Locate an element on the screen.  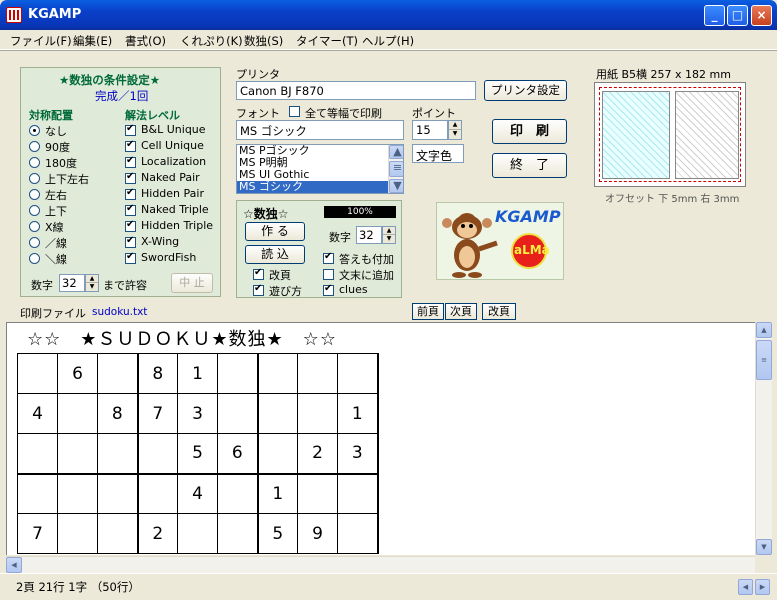
load-button: 読 込 is located at coordinates (275, 254).